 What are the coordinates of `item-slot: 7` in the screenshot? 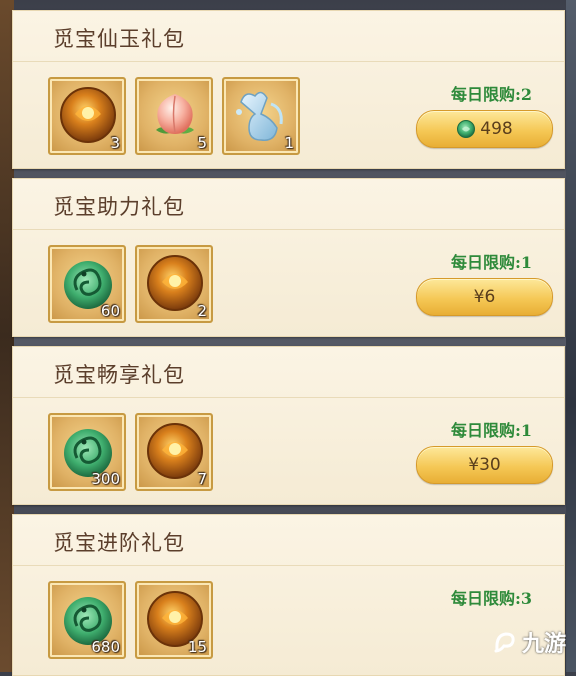 It's located at (174, 452).